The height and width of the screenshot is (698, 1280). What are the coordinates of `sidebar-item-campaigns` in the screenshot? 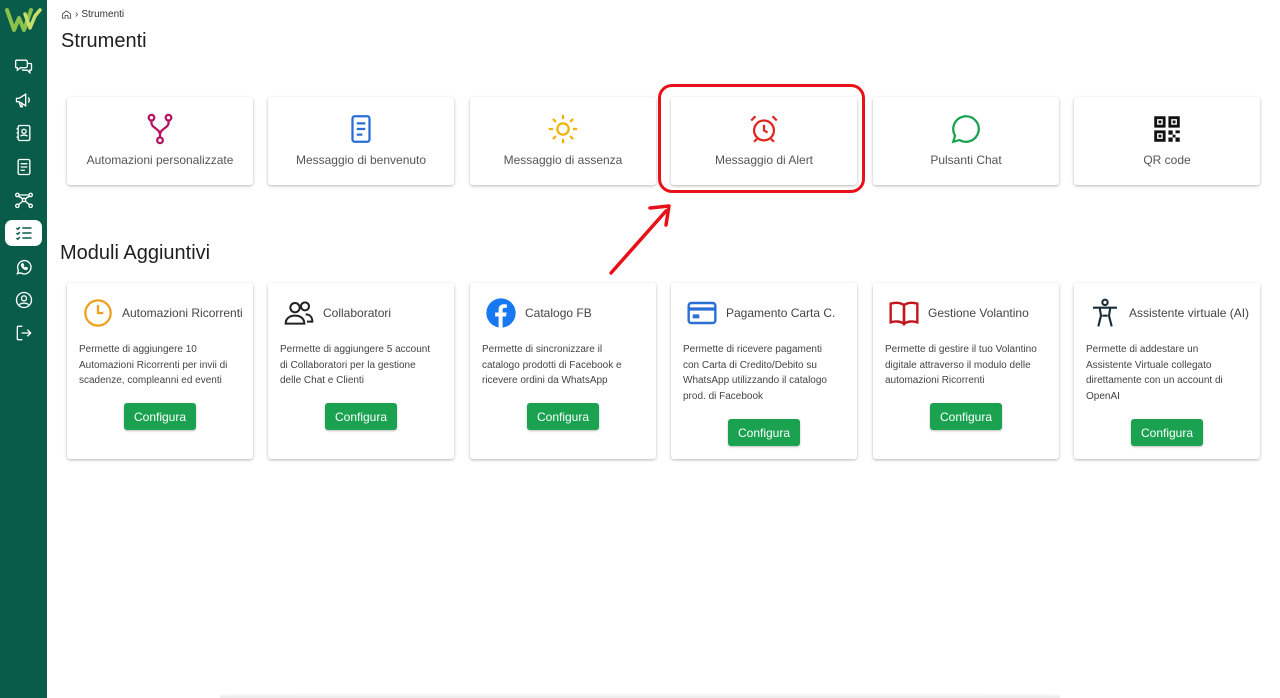 It's located at (23, 100).